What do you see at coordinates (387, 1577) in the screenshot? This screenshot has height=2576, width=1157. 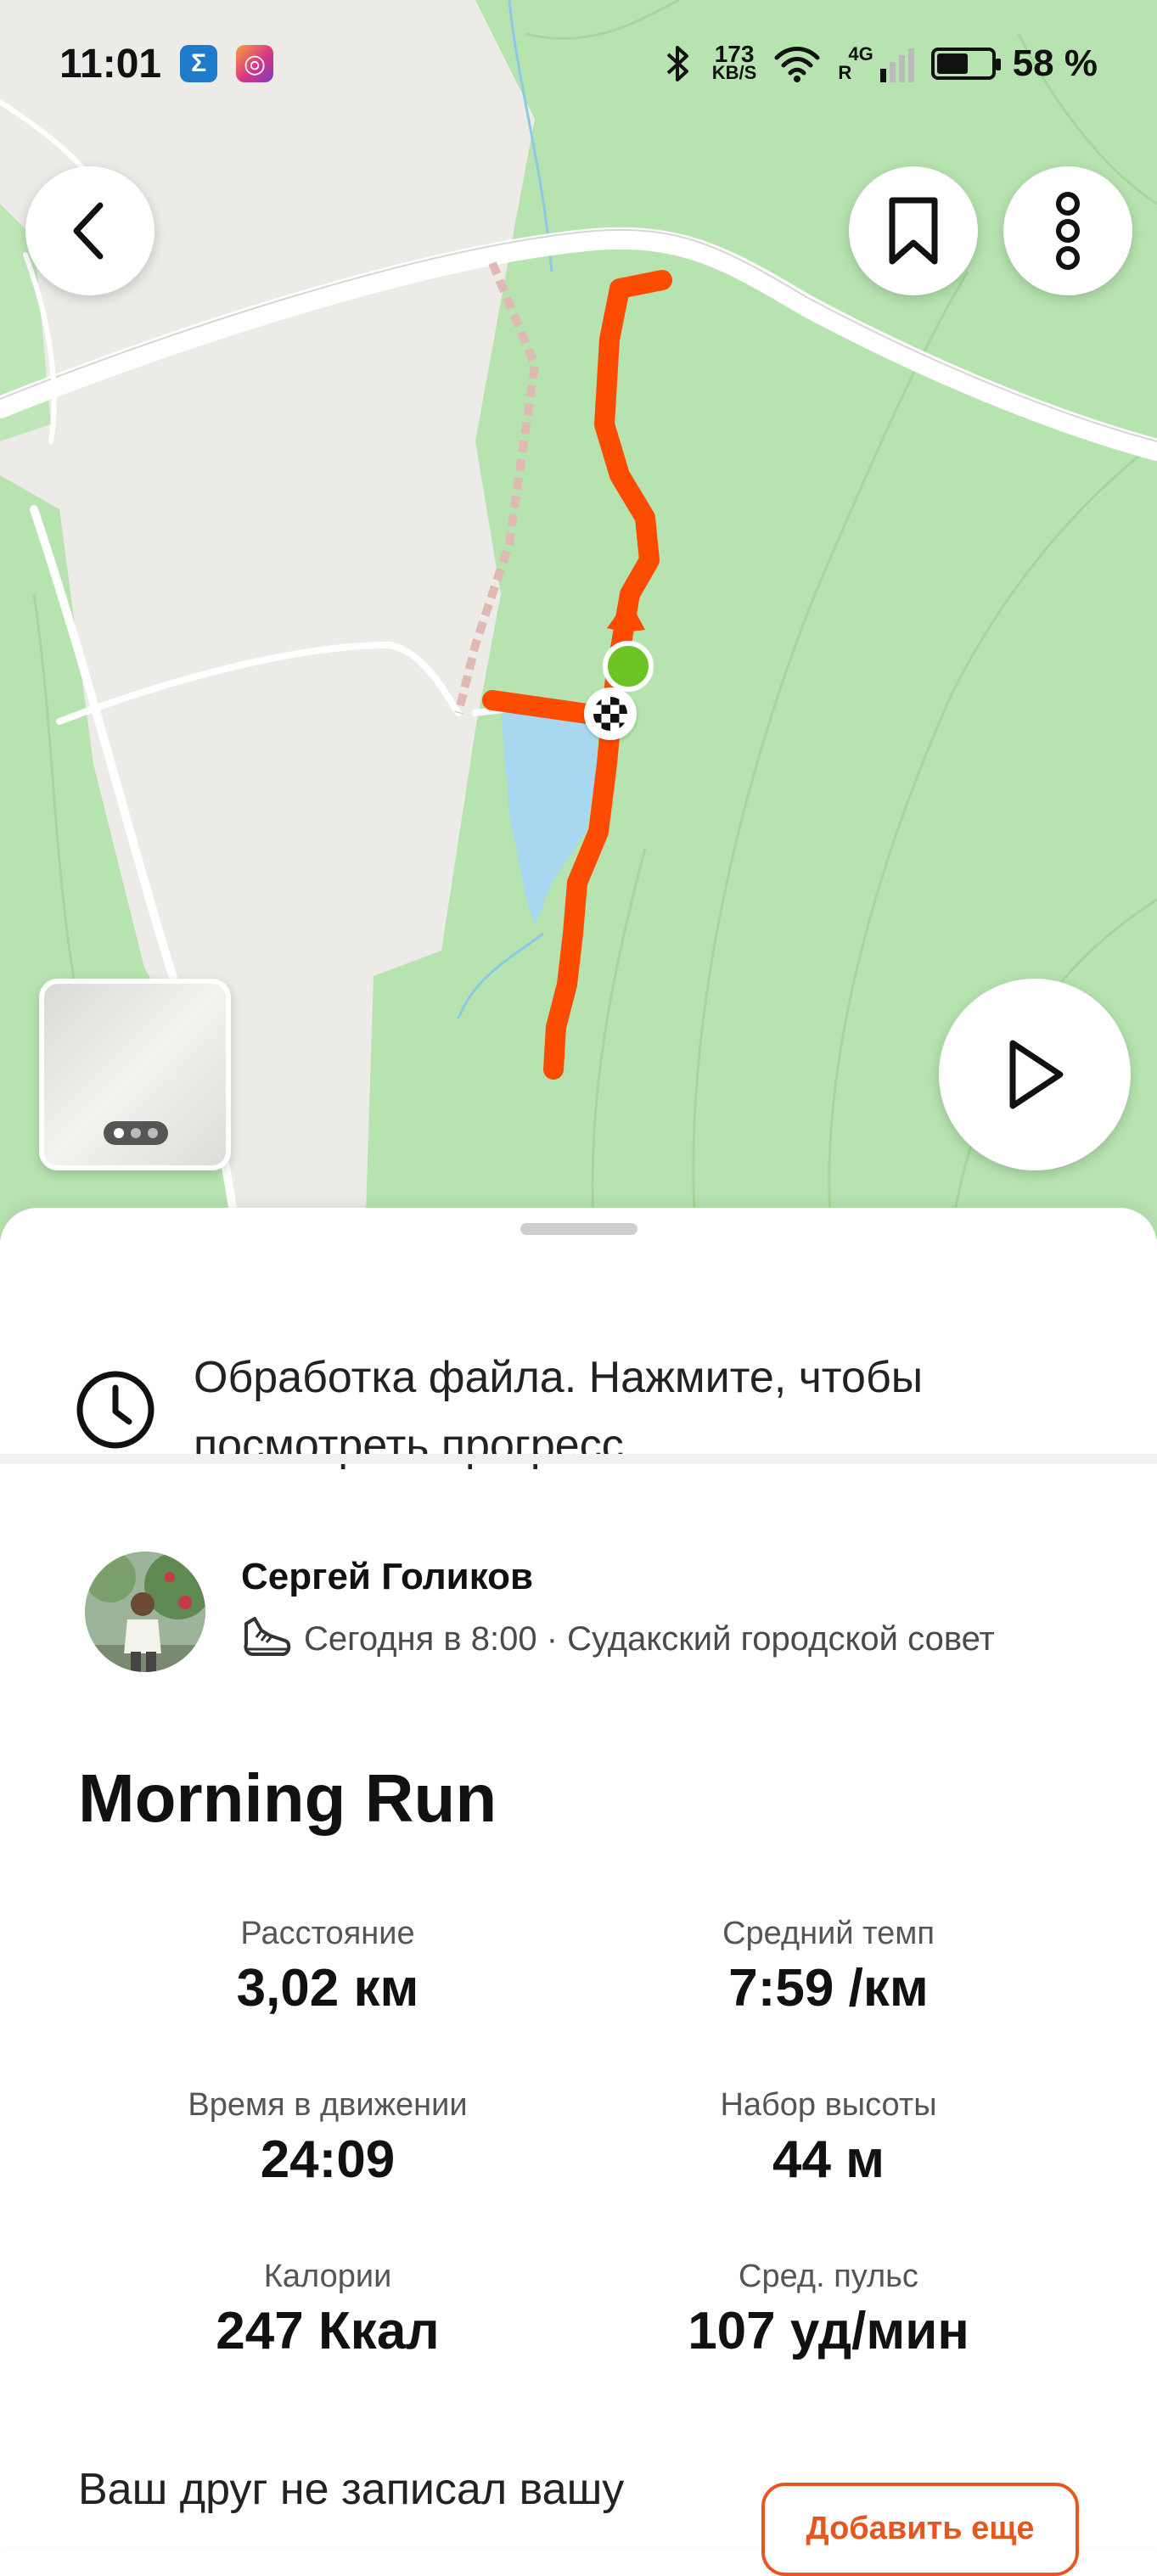 I see `athlete-name: Сергей Голиков` at bounding box center [387, 1577].